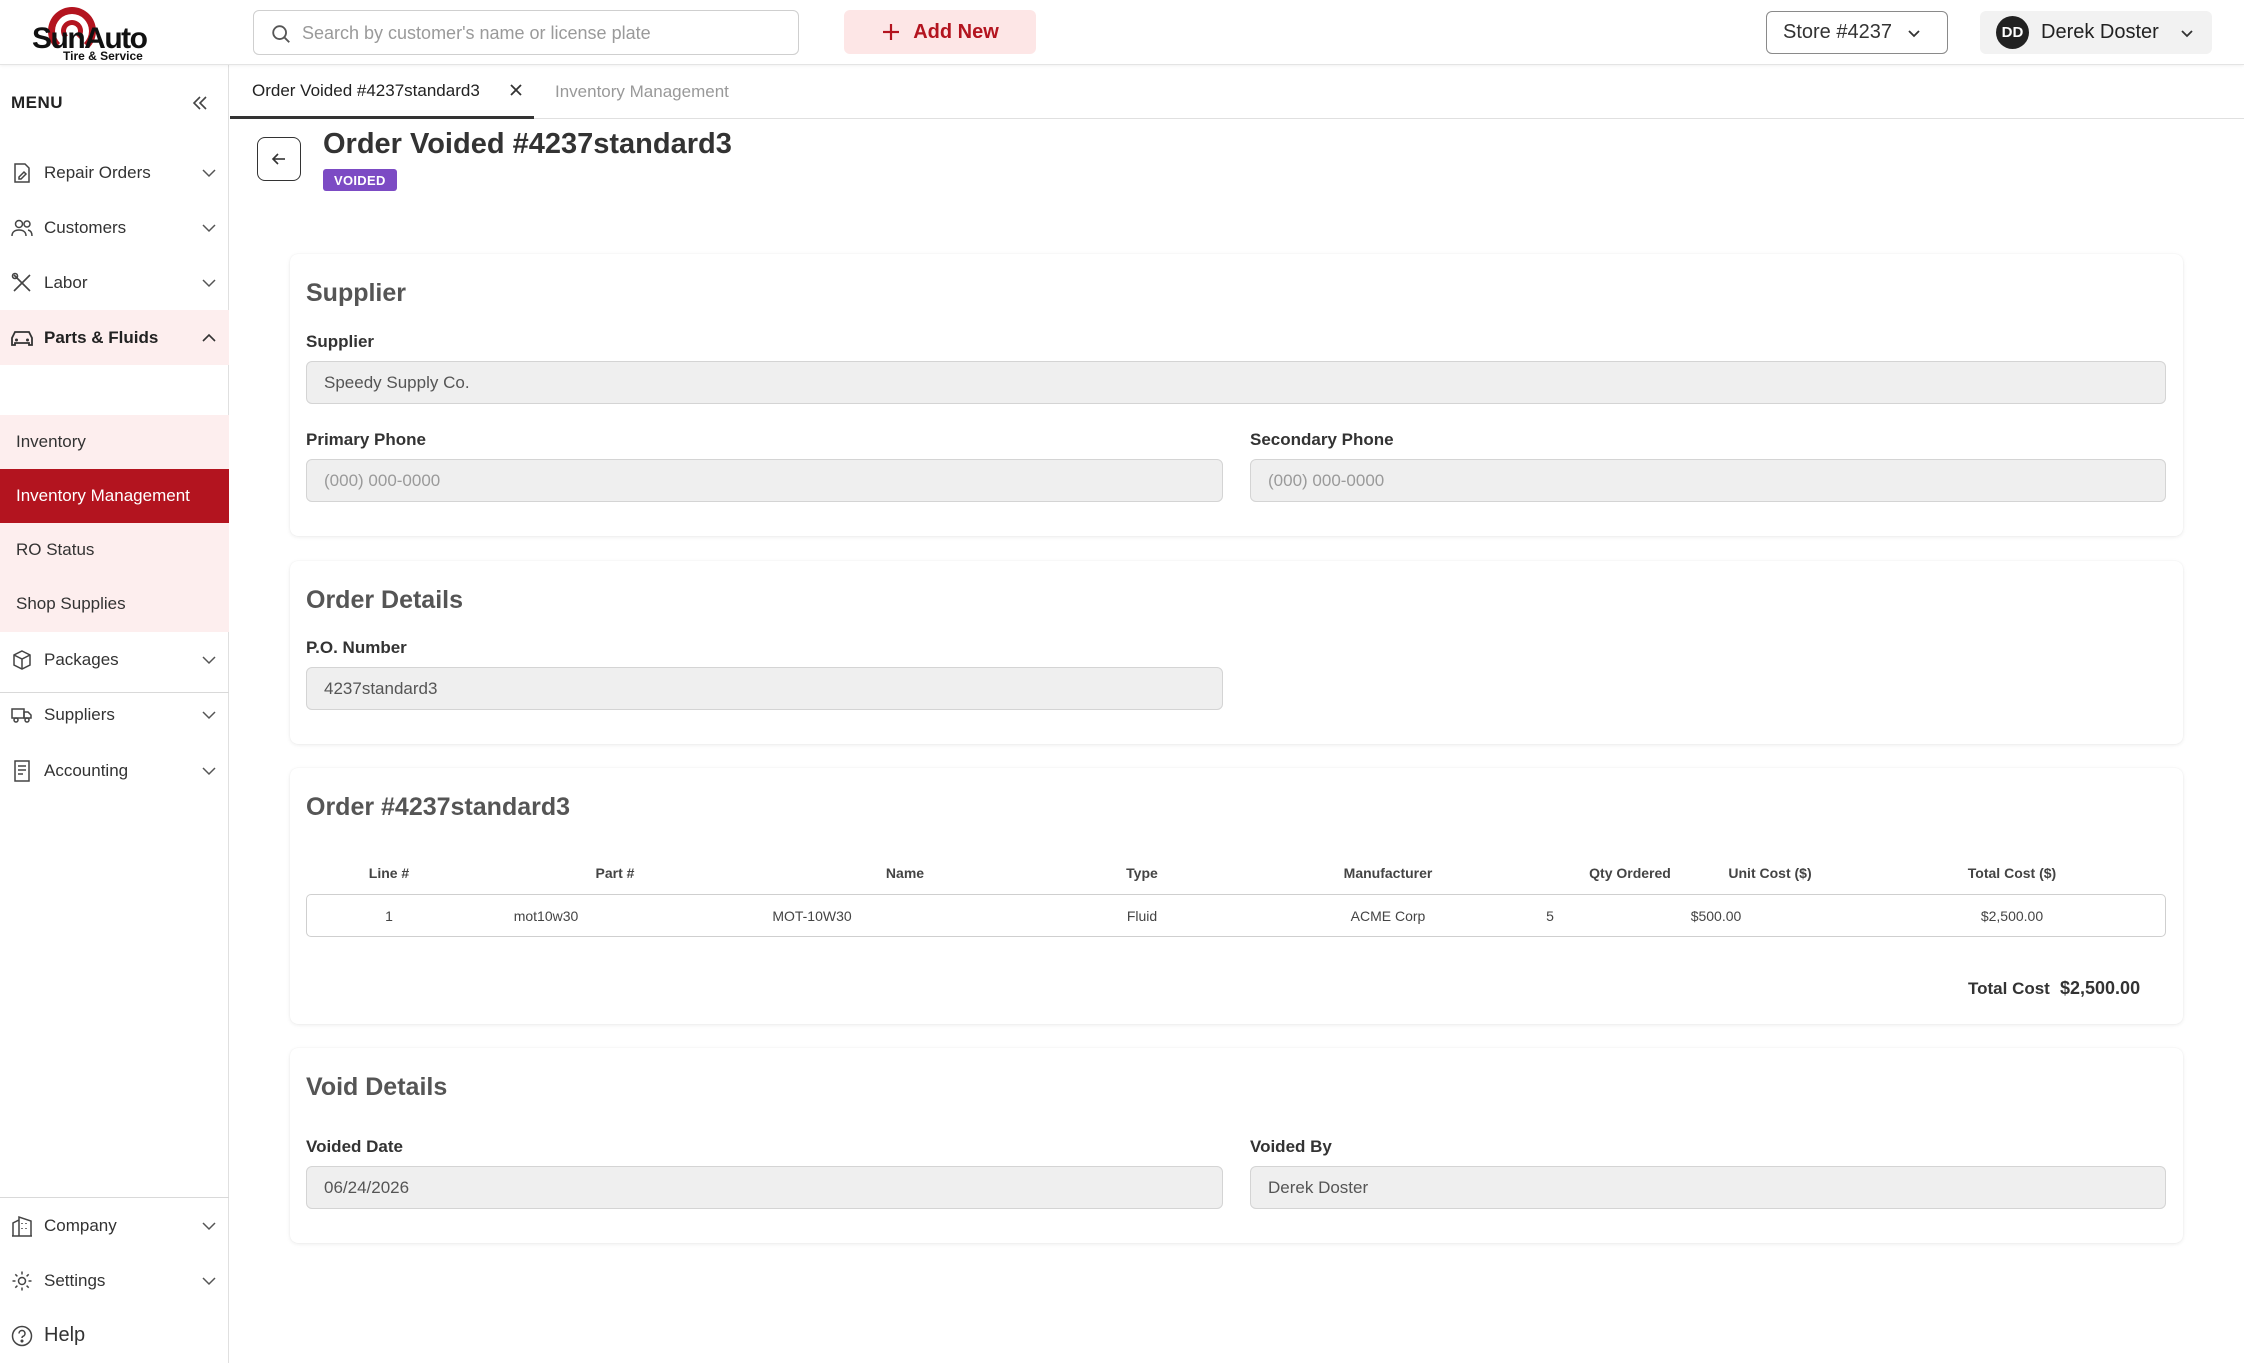 The width and height of the screenshot is (2244, 1363). I want to click on tab-order-voided: Order Voided #4237standard3, so click(382, 92).